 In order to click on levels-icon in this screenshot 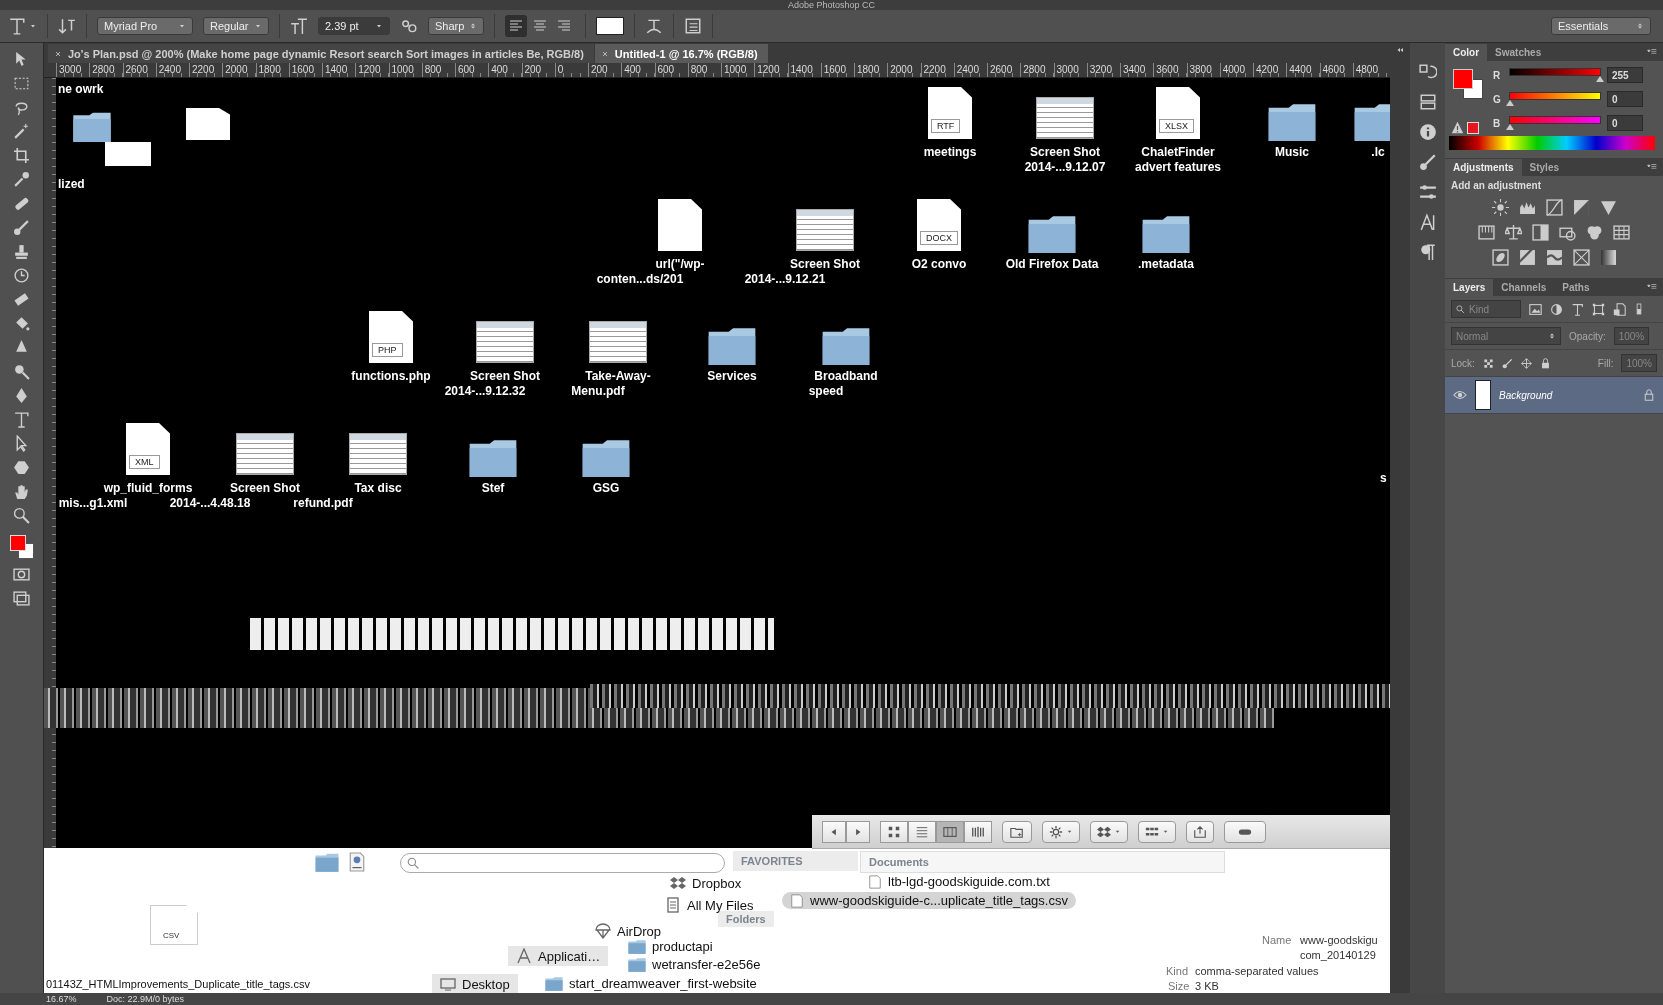, I will do `click(1527, 207)`.